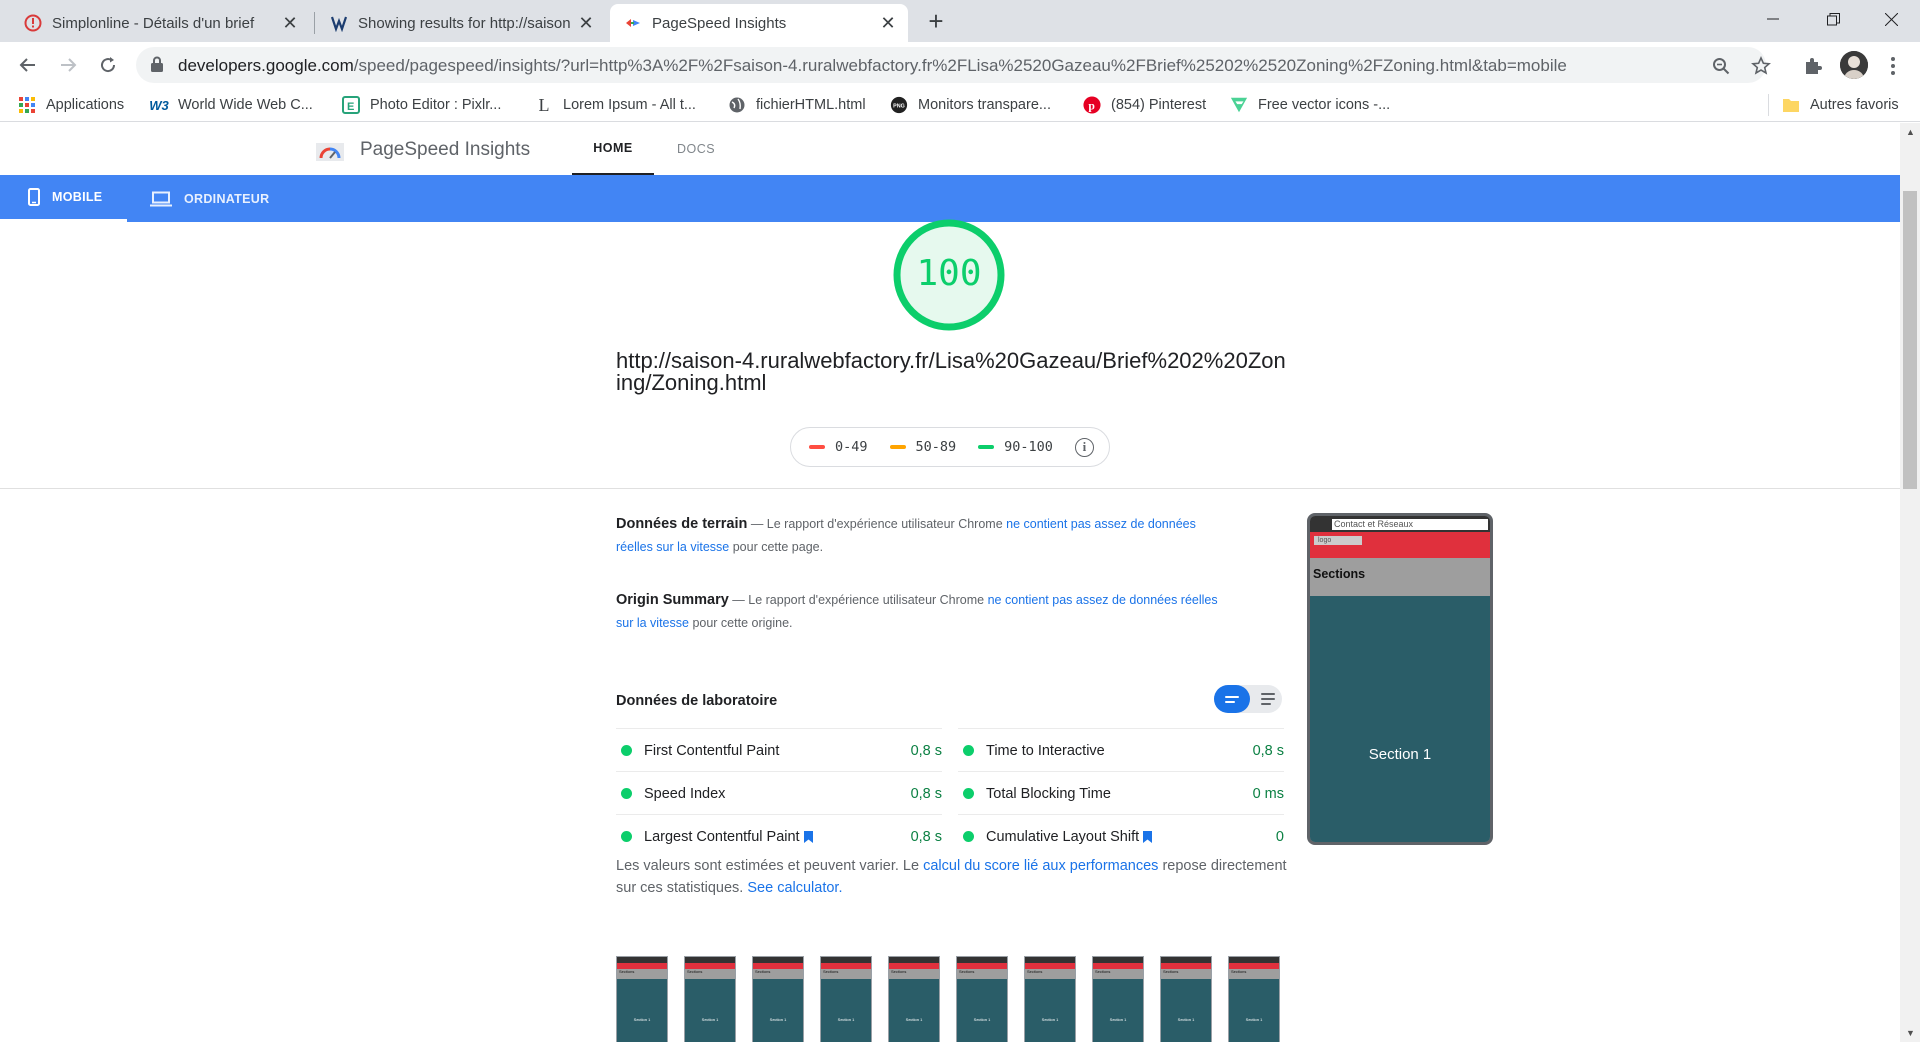 Image resolution: width=1920 pixels, height=1042 pixels. I want to click on more-menu-icon, so click(1893, 66).